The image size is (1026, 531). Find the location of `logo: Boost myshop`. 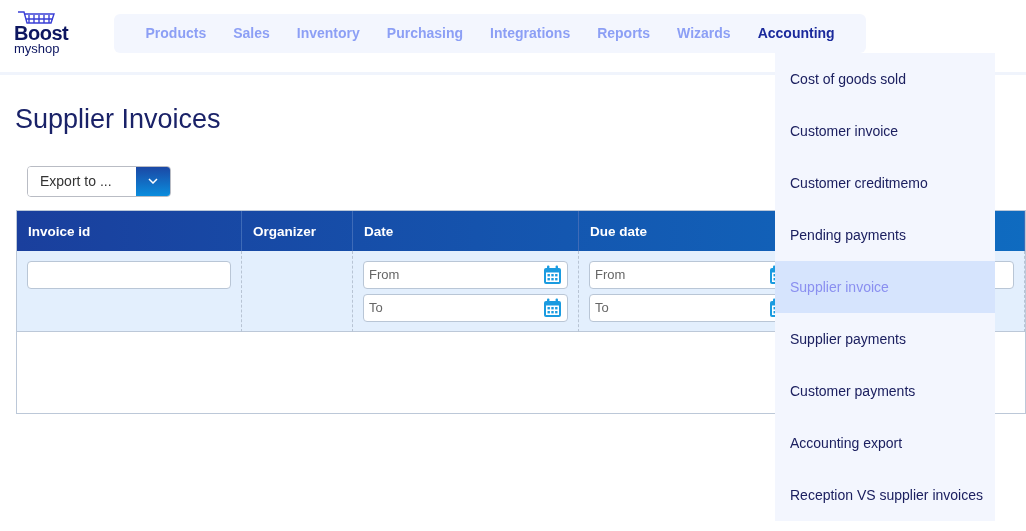

logo: Boost myshop is located at coordinates (42, 32).